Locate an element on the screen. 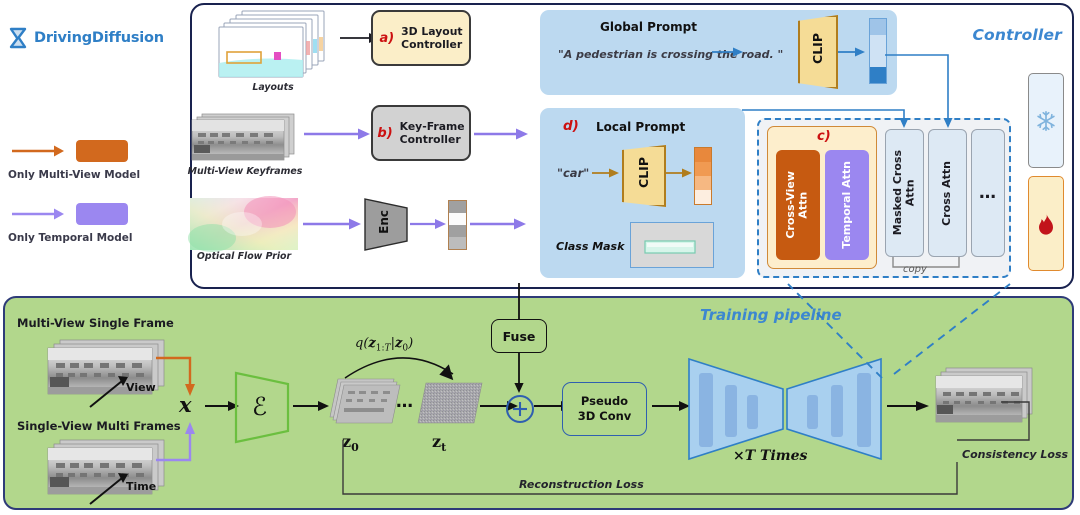  consistency-loss-bracket is located at coordinates (993, 421).